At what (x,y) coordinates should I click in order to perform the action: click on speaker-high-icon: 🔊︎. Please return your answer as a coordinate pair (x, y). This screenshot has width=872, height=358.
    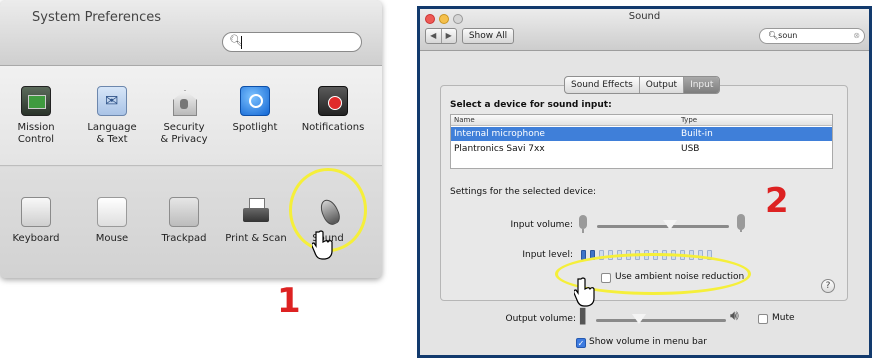
    Looking at the image, I should click on (734, 316).